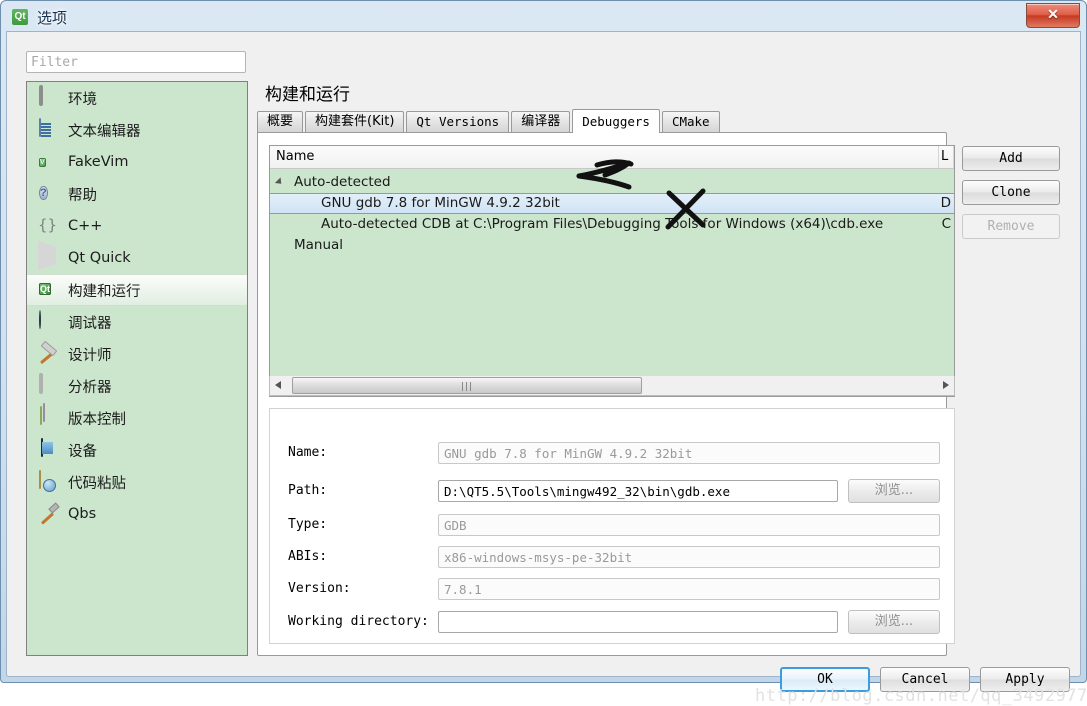  What do you see at coordinates (137, 418) in the screenshot?
I see `sidebar-item-version-control: 版本控制` at bounding box center [137, 418].